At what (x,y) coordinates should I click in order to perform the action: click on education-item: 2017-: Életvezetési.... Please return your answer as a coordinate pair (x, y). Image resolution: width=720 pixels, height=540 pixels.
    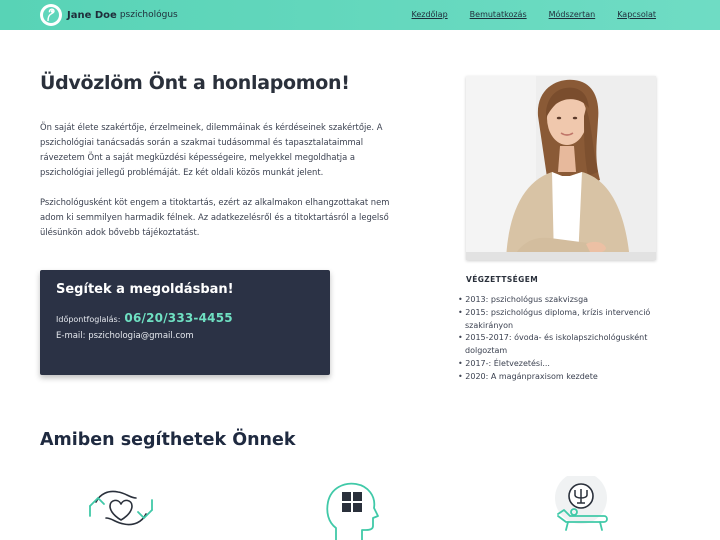
    Looking at the image, I should click on (558, 364).